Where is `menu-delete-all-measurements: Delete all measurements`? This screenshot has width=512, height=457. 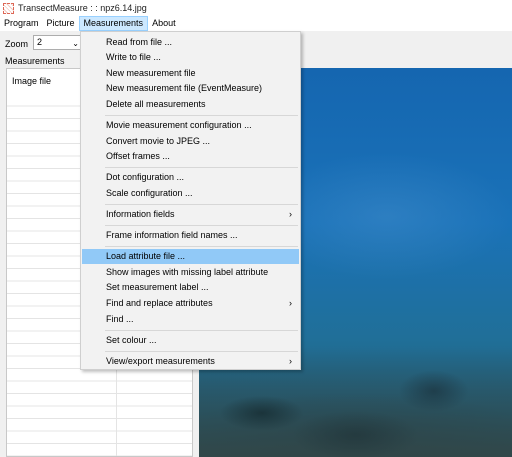
menu-delete-all-measurements: Delete all measurements is located at coordinates (190, 104).